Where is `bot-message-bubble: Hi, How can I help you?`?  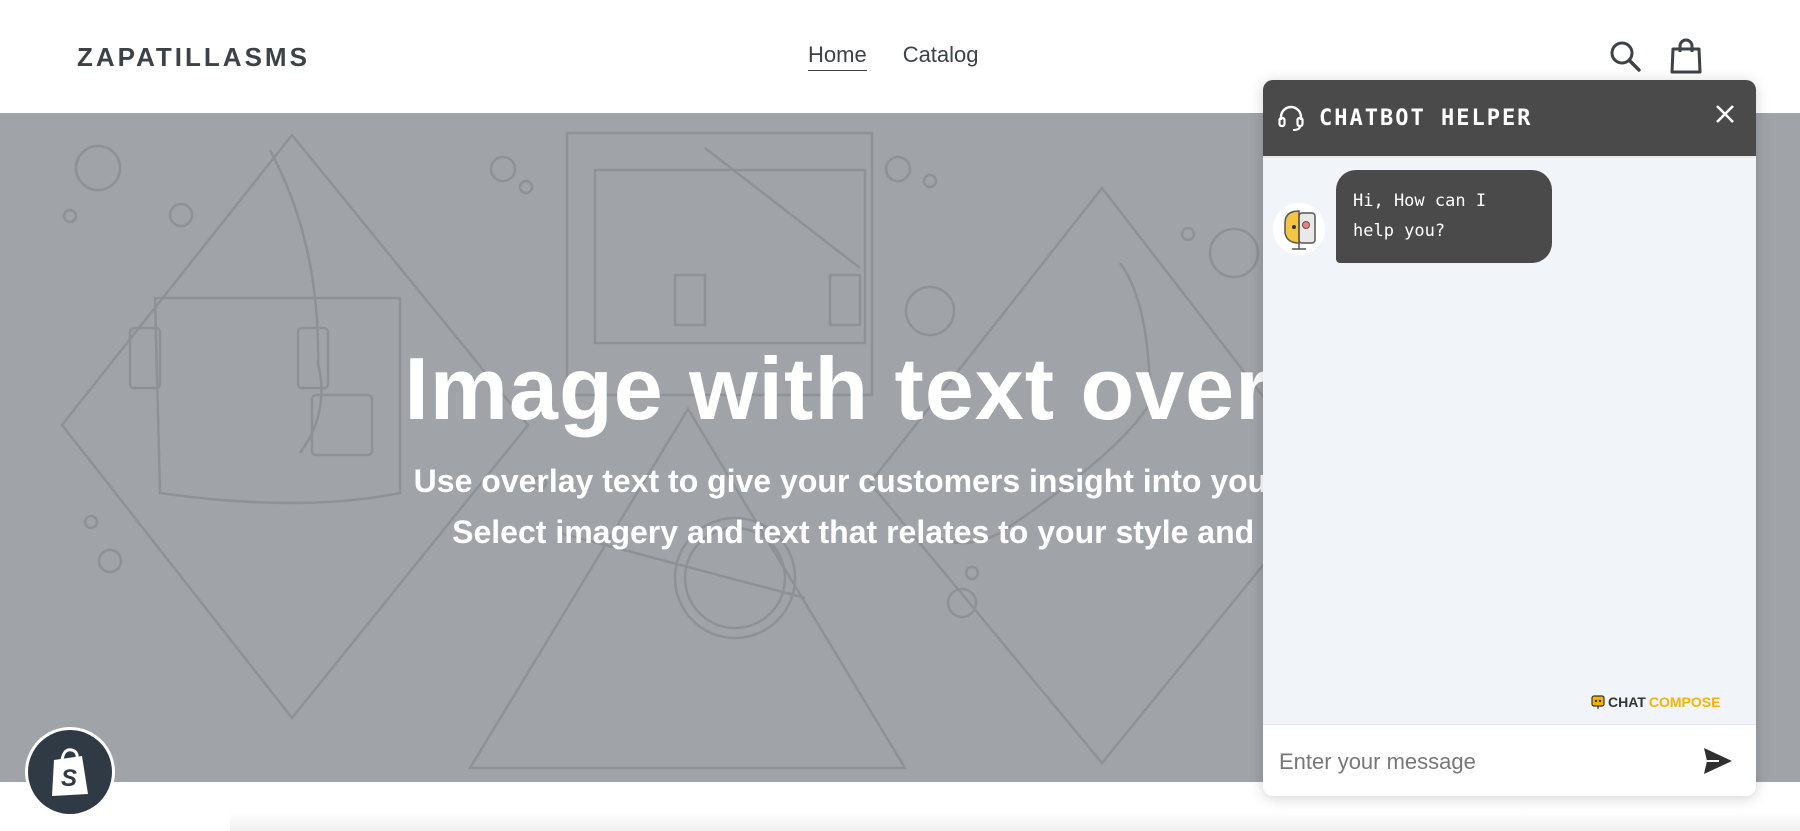 bot-message-bubble: Hi, How can I help you? is located at coordinates (1444, 216).